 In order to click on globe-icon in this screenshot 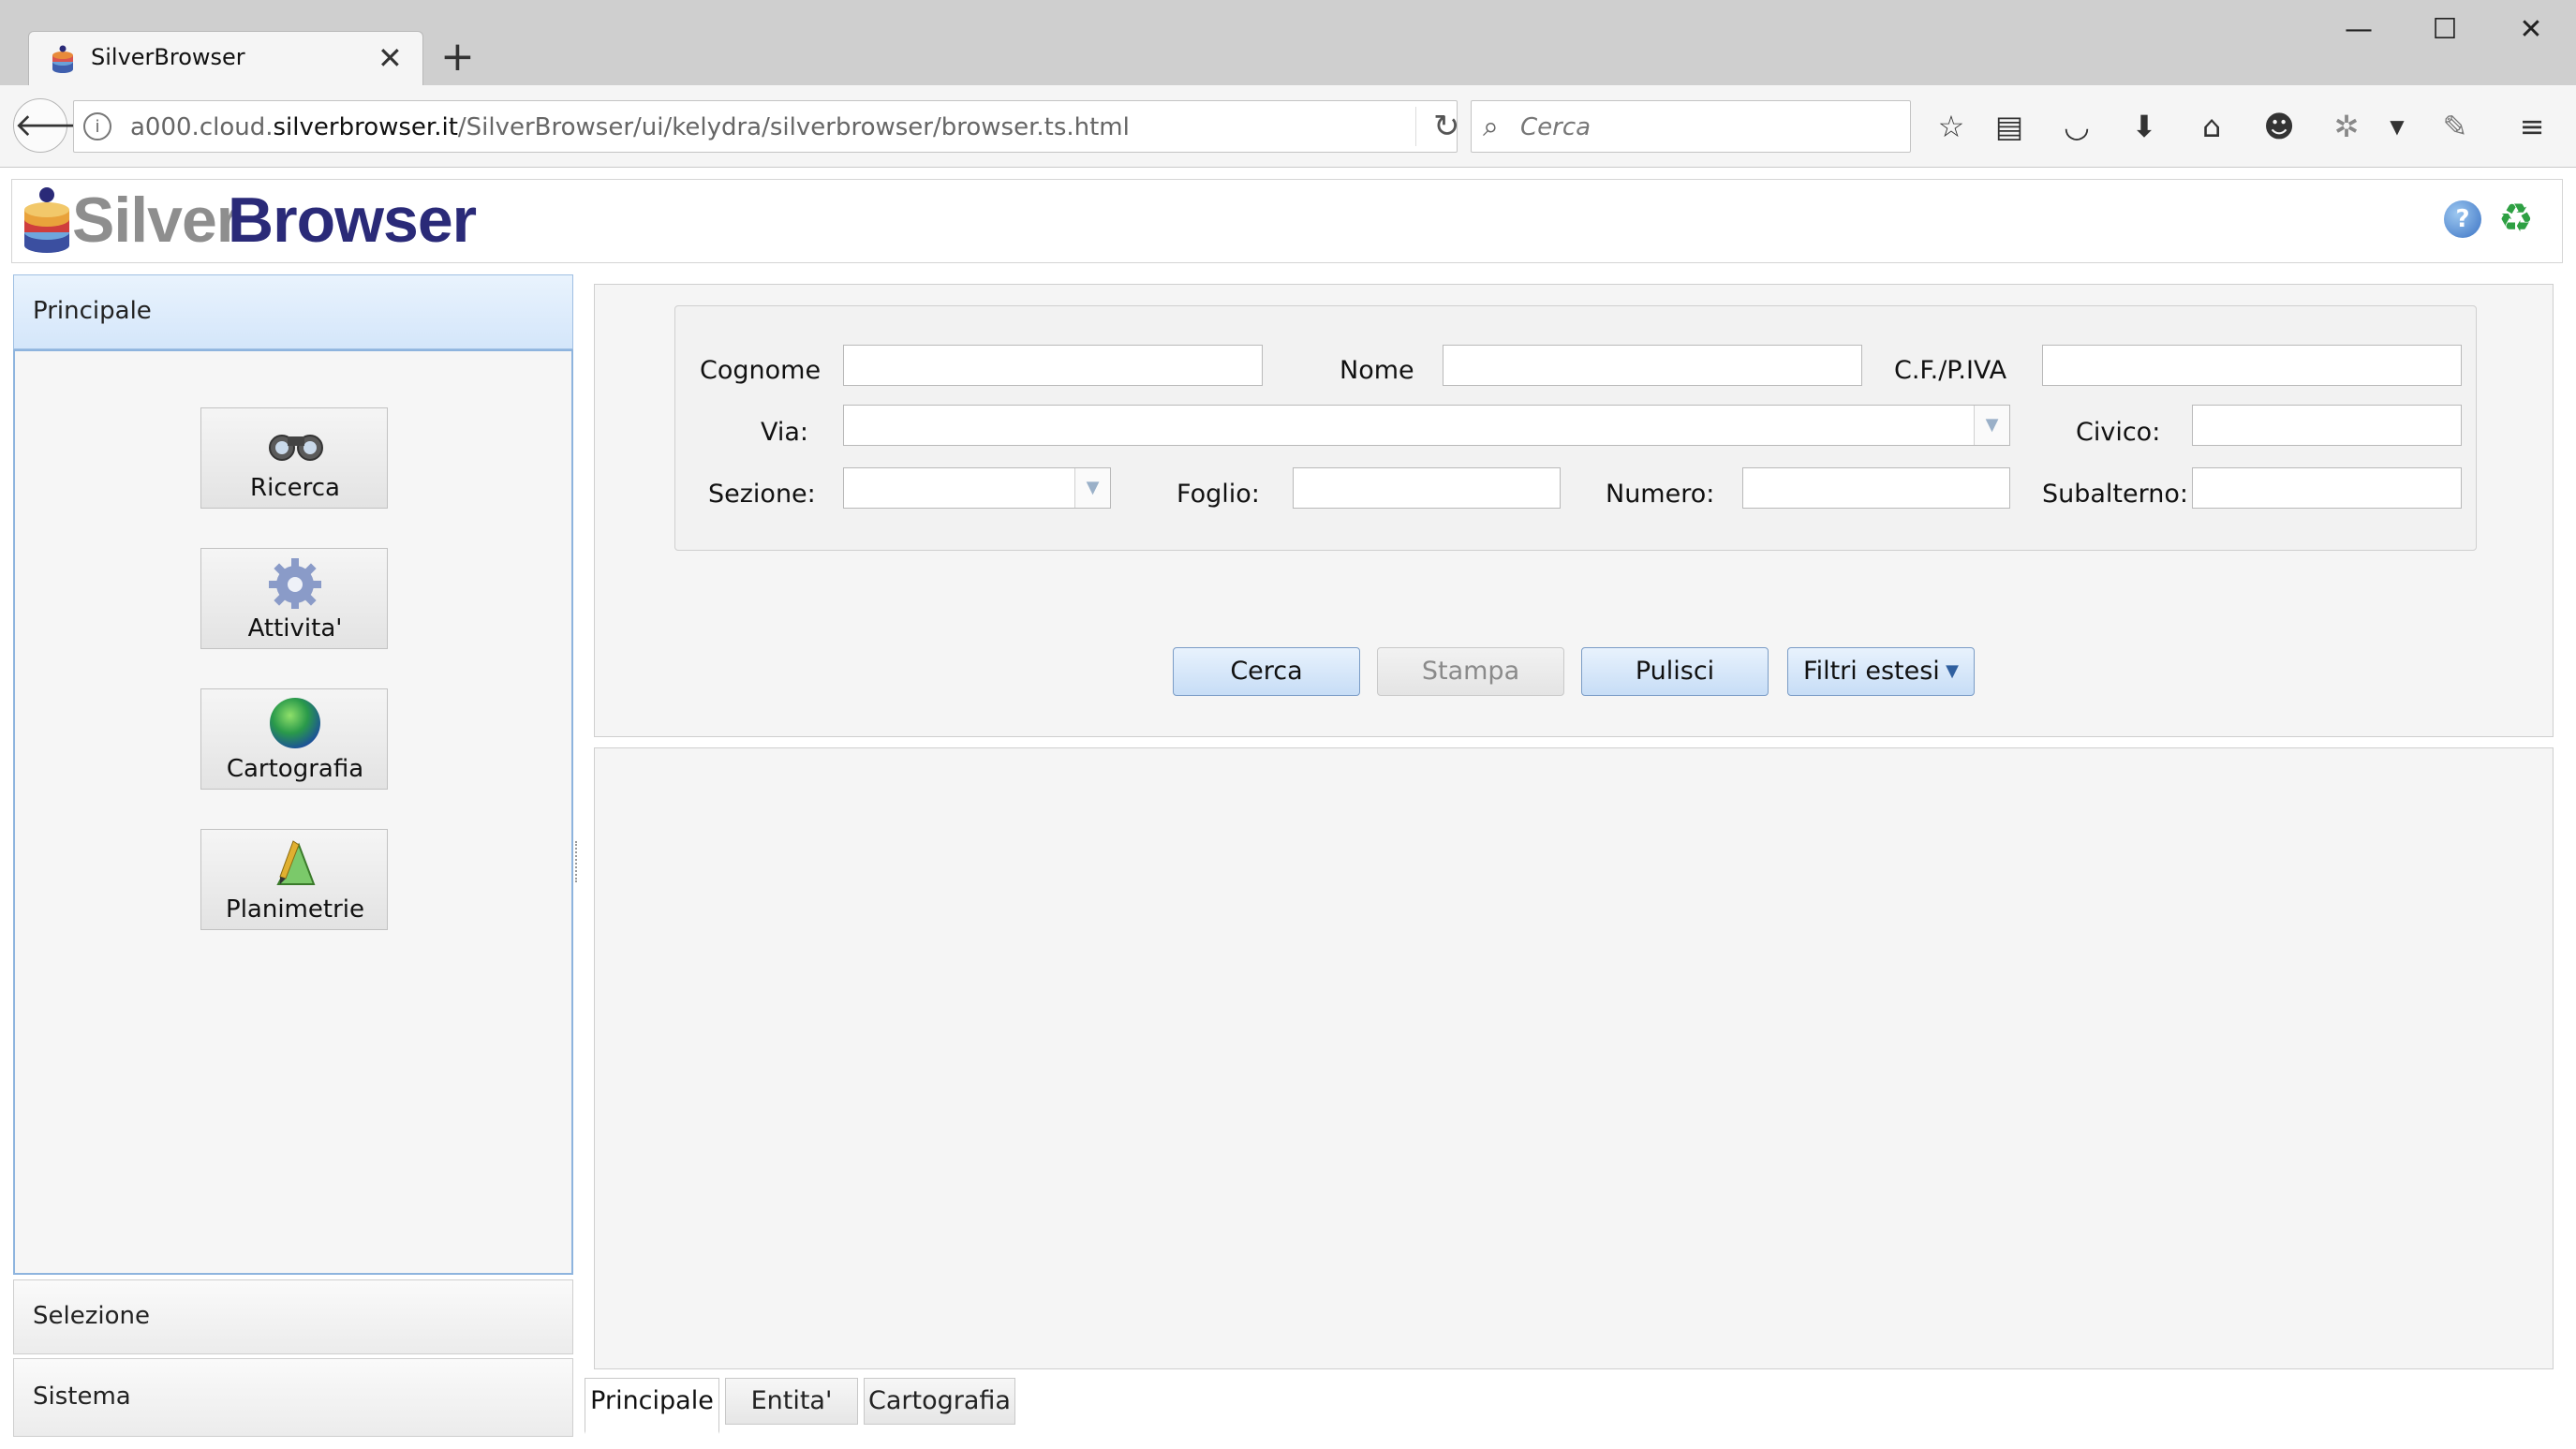, I will do `click(295, 723)`.